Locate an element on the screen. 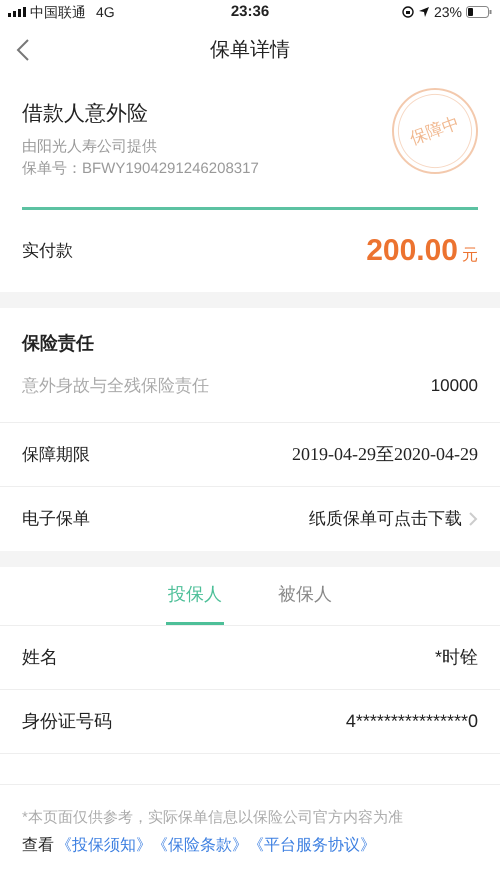 The image size is (500, 888). row-value: *时铨 is located at coordinates (456, 657).